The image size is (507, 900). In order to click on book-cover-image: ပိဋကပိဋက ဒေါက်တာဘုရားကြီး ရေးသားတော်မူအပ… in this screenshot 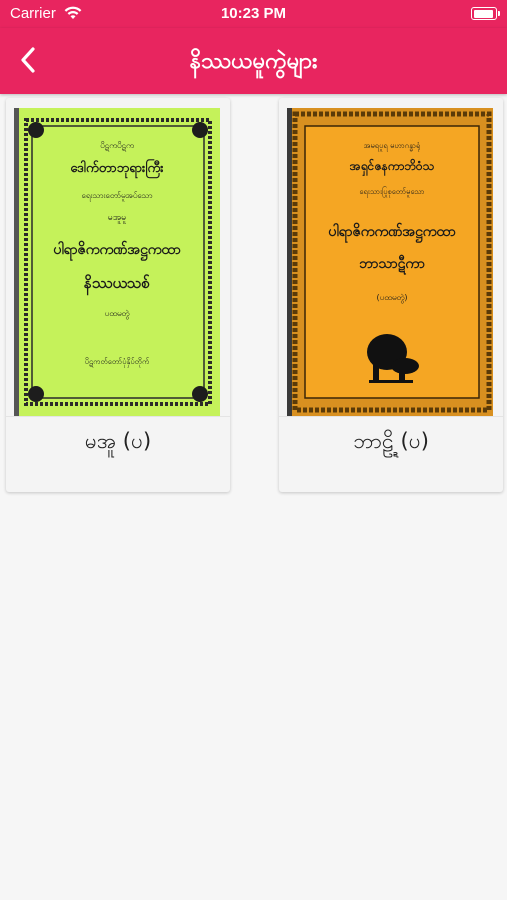, I will do `click(117, 262)`.